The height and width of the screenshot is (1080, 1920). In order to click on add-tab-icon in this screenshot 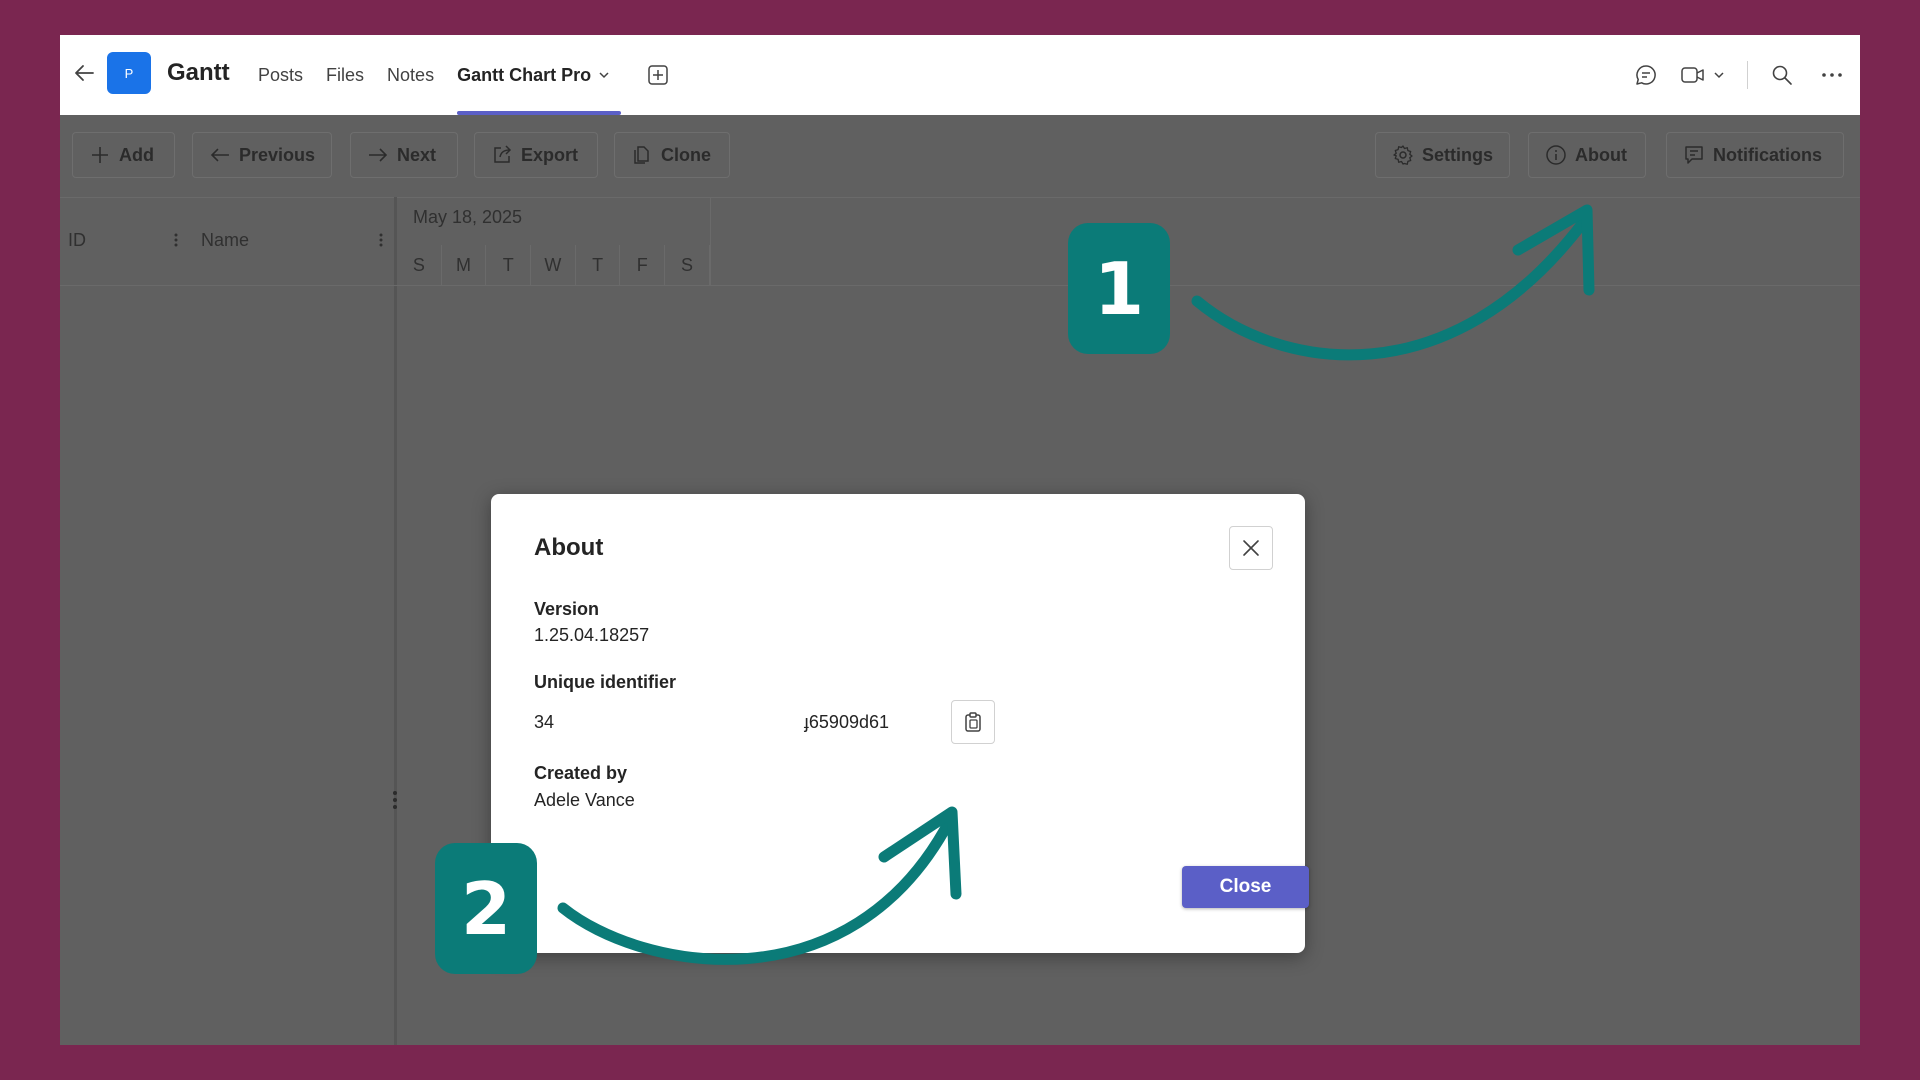, I will do `click(658, 75)`.